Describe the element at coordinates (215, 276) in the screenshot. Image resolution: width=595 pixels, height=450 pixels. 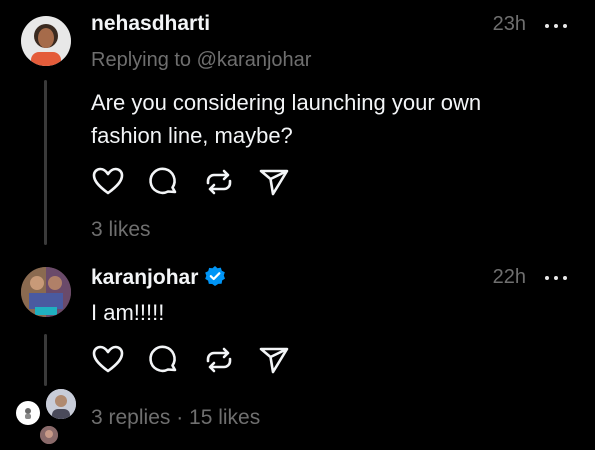
I see `verified-badge-icon` at that location.